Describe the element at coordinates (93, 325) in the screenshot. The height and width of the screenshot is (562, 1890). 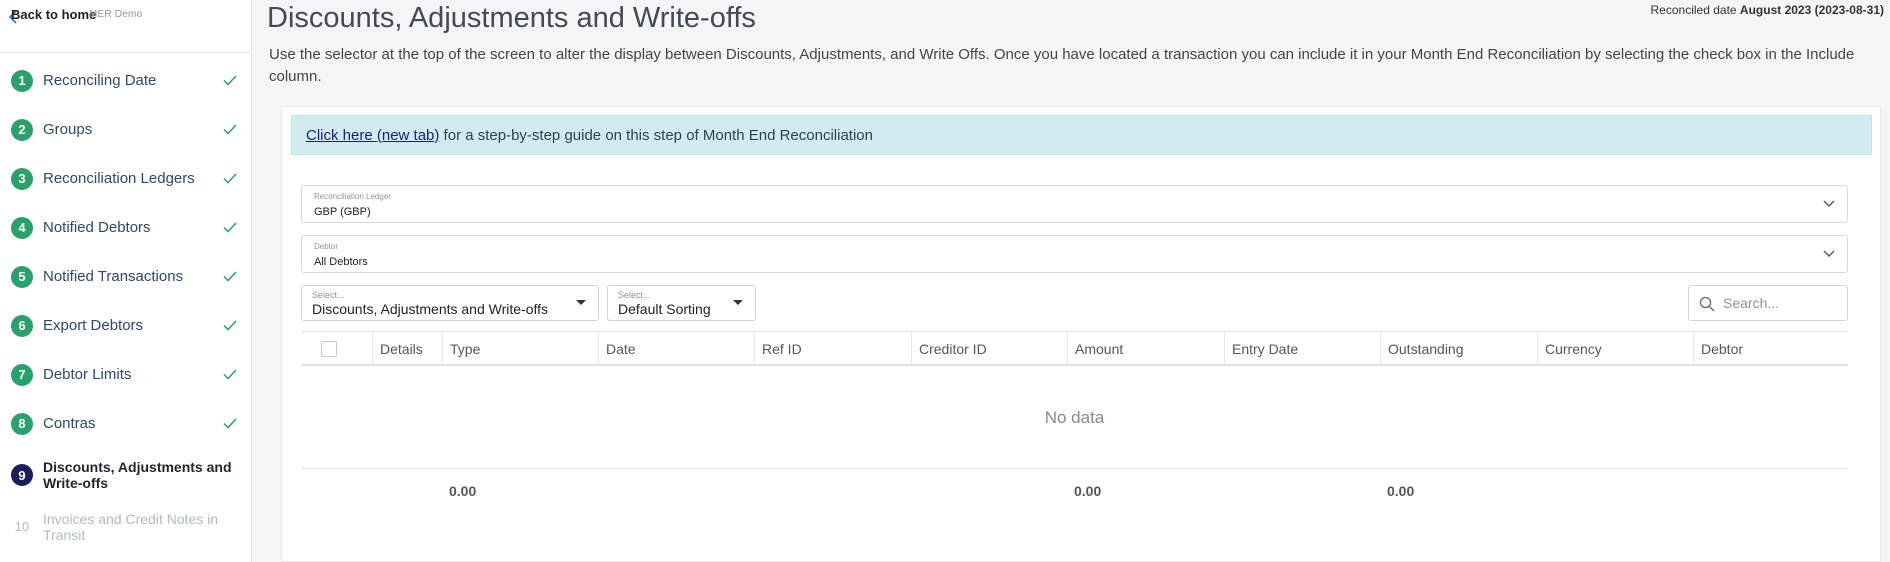
I see `step-label: Export Debtors` at that location.